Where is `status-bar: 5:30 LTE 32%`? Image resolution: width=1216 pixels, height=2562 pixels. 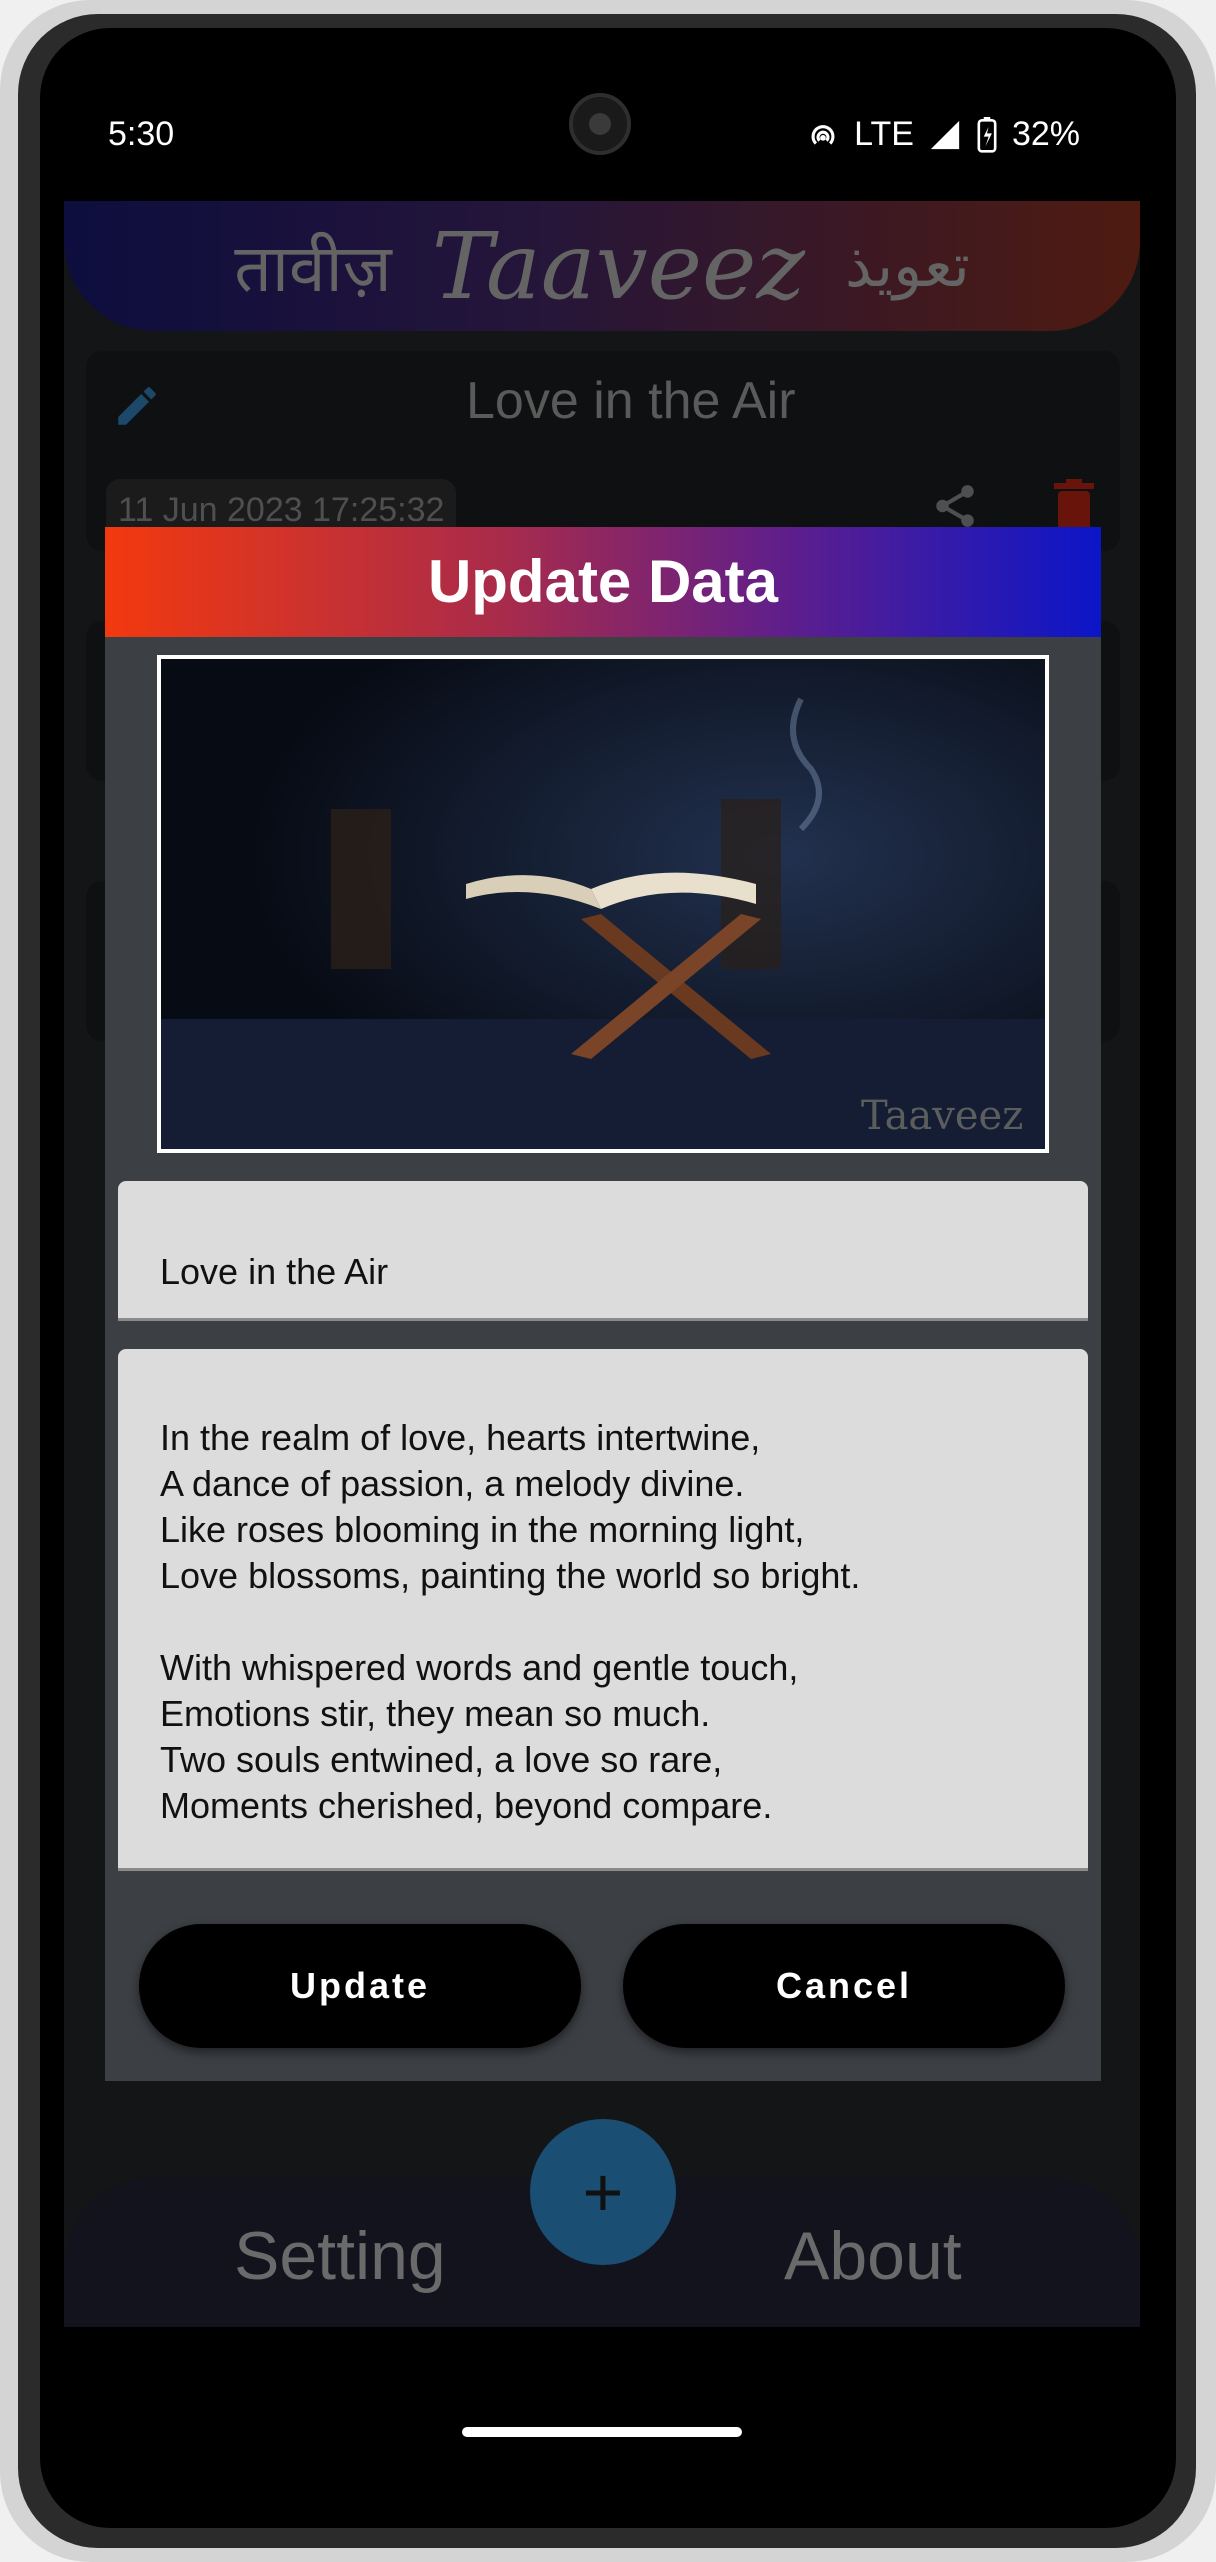 status-bar: 5:30 LTE 32% is located at coordinates (602, 130).